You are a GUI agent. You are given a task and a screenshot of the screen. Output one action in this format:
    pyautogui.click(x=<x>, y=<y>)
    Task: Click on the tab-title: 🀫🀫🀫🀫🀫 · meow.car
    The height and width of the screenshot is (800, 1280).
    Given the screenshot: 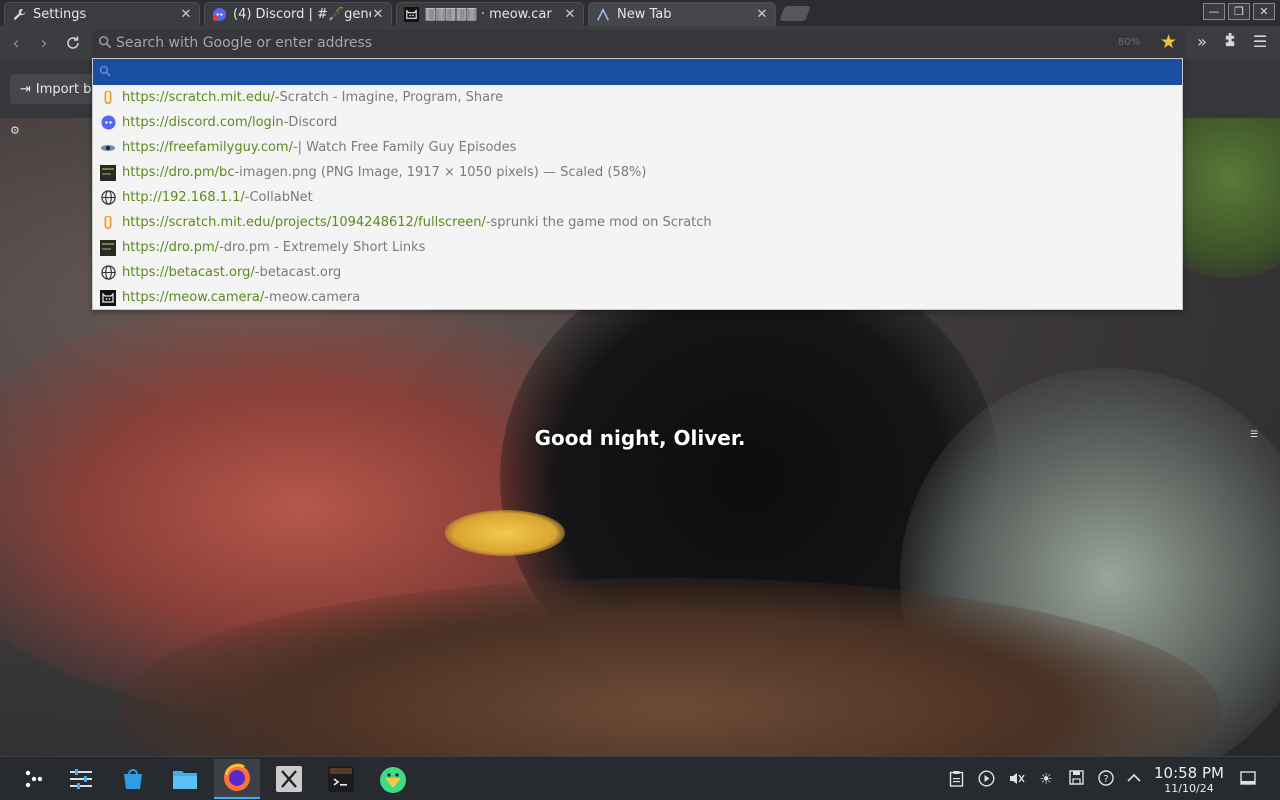 What is the action you would take?
    pyautogui.click(x=488, y=14)
    